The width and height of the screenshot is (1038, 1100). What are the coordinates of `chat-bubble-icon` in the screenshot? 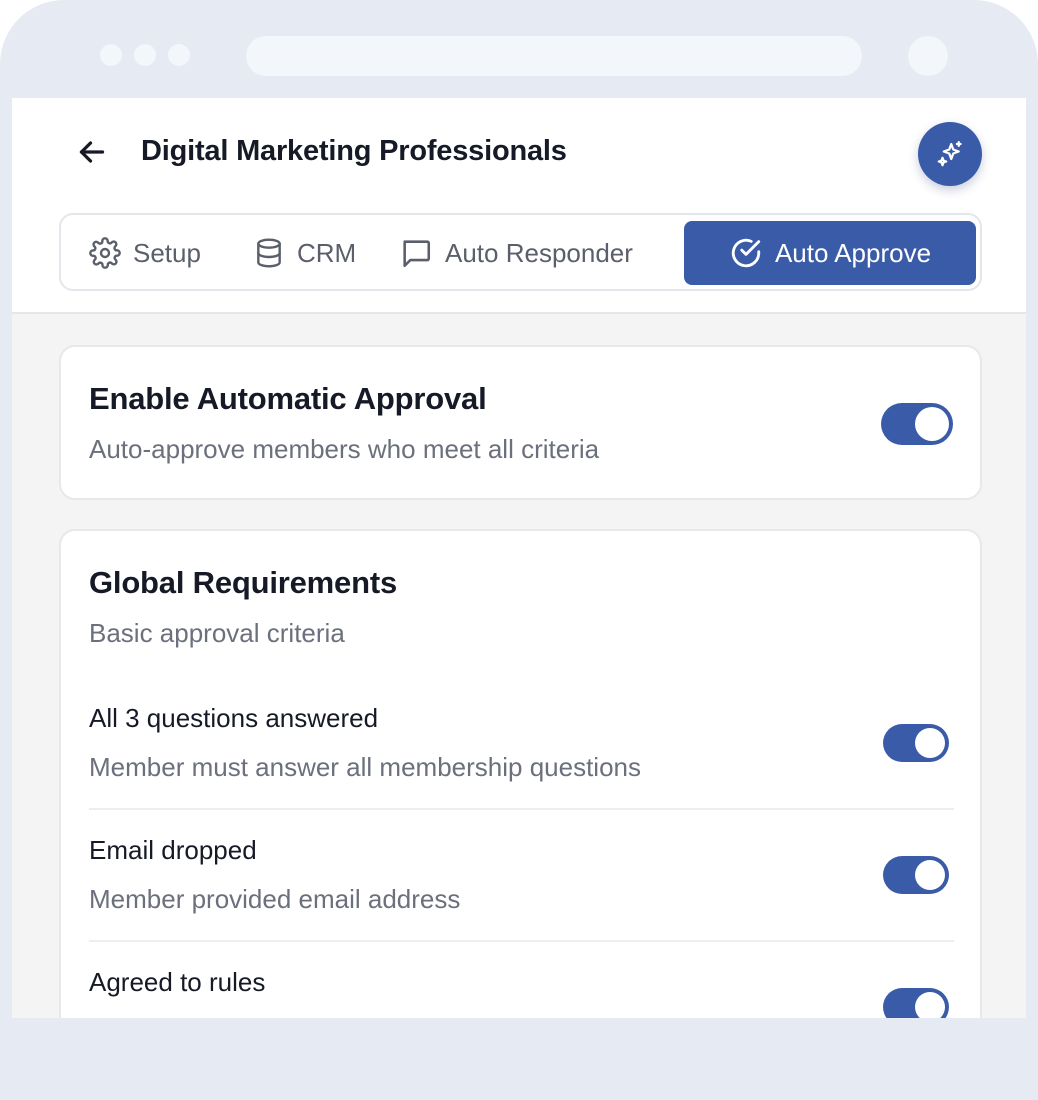 It's located at (417, 254).